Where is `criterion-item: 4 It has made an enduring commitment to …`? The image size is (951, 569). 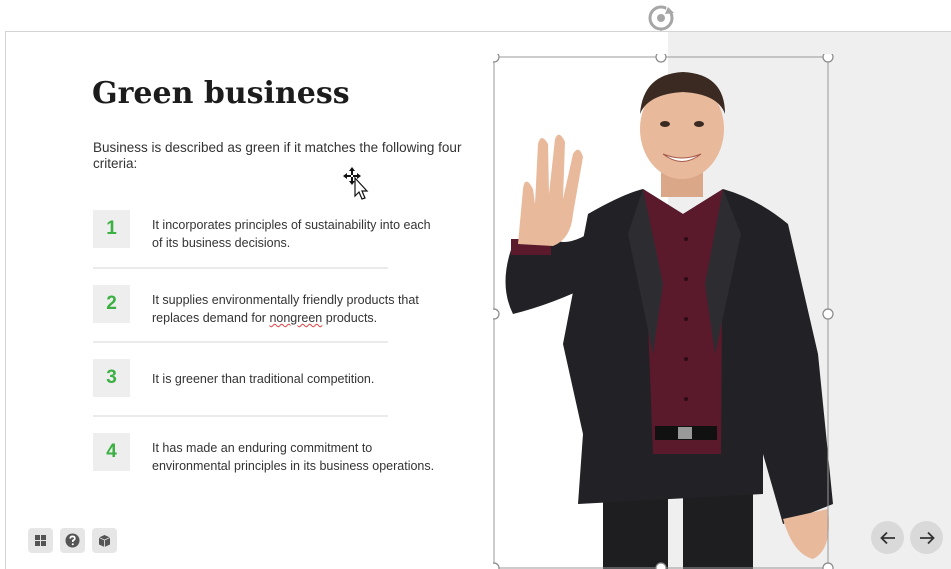 criterion-item: 4 It has made an enduring commitment to … is located at coordinates (278, 453).